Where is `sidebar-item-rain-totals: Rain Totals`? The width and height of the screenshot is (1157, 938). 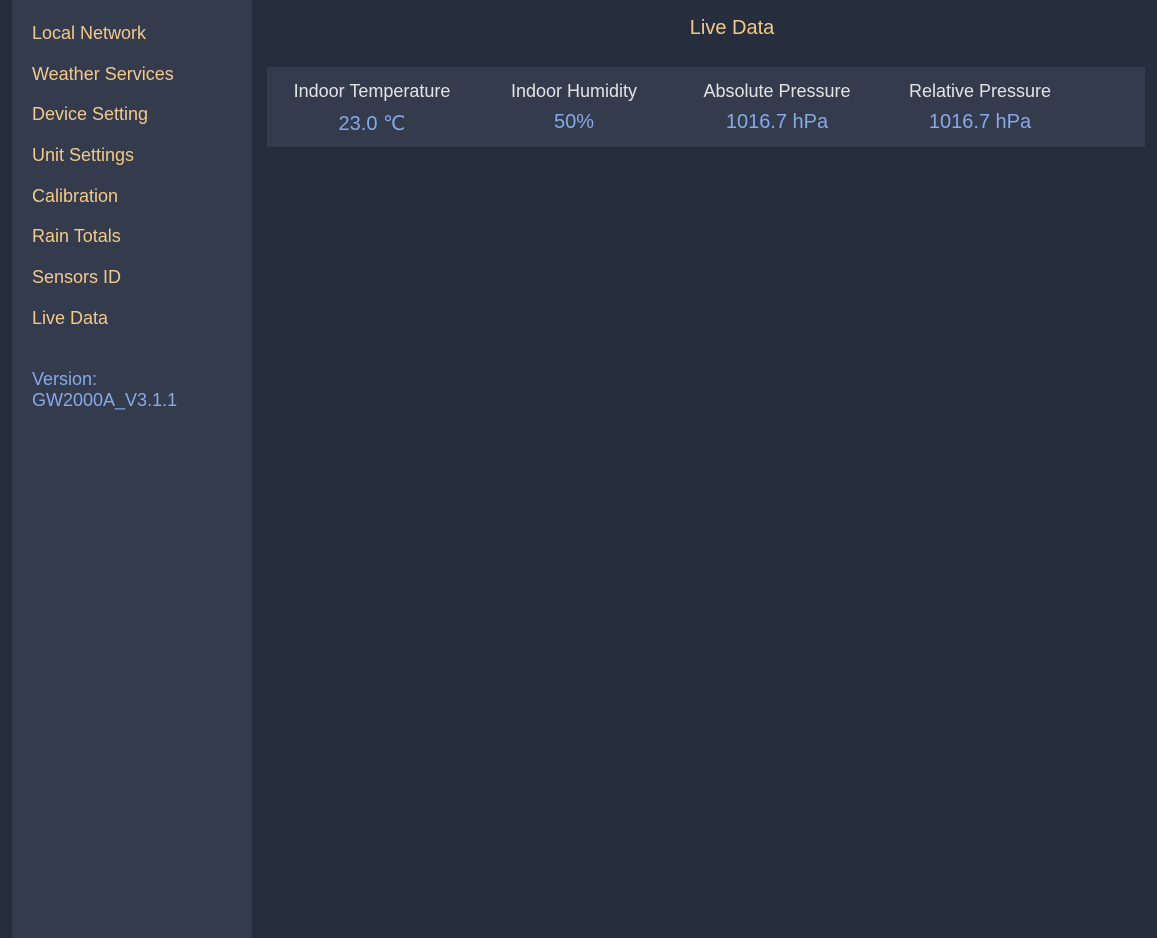 sidebar-item-rain-totals: Rain Totals is located at coordinates (103, 244).